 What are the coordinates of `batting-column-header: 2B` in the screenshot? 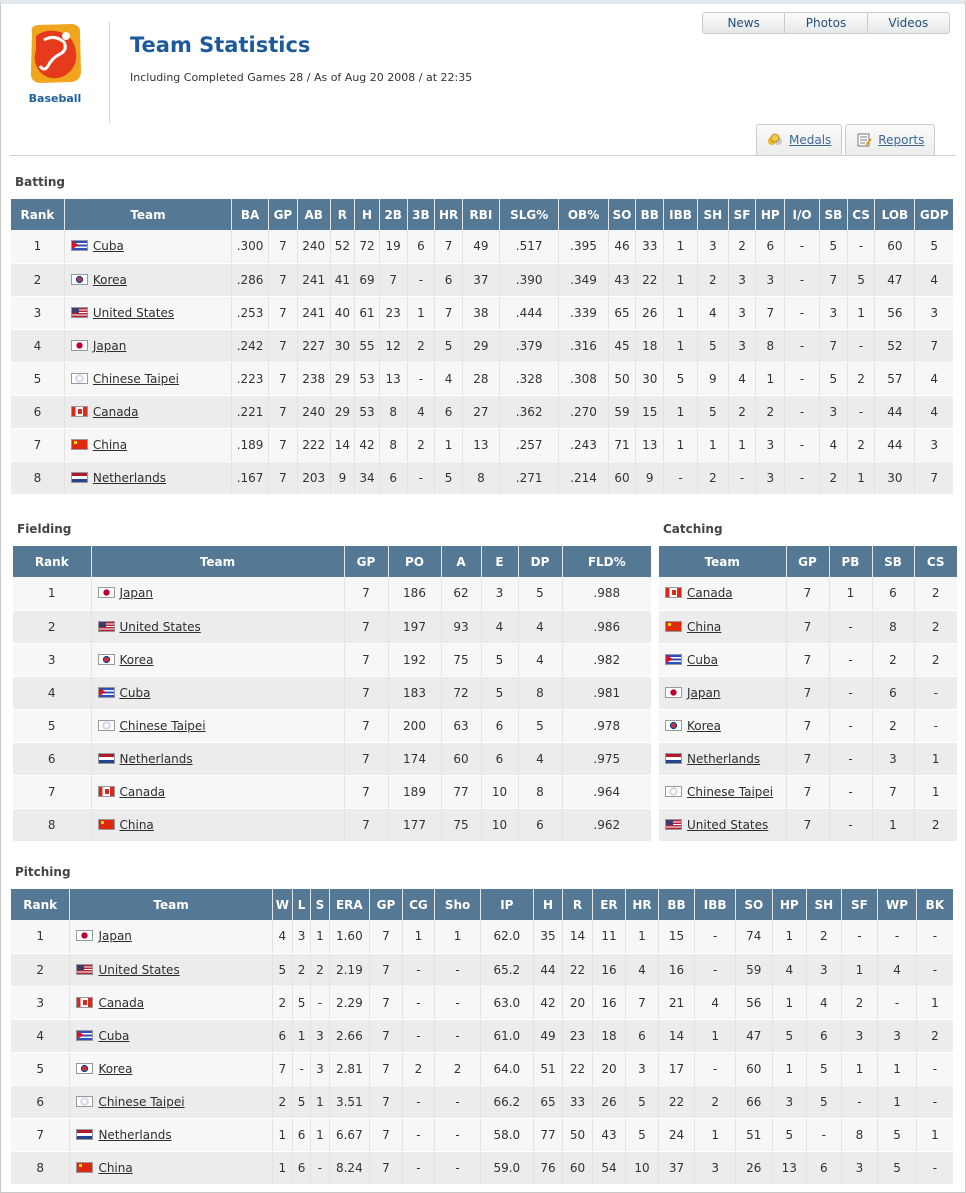 It's located at (393, 214).